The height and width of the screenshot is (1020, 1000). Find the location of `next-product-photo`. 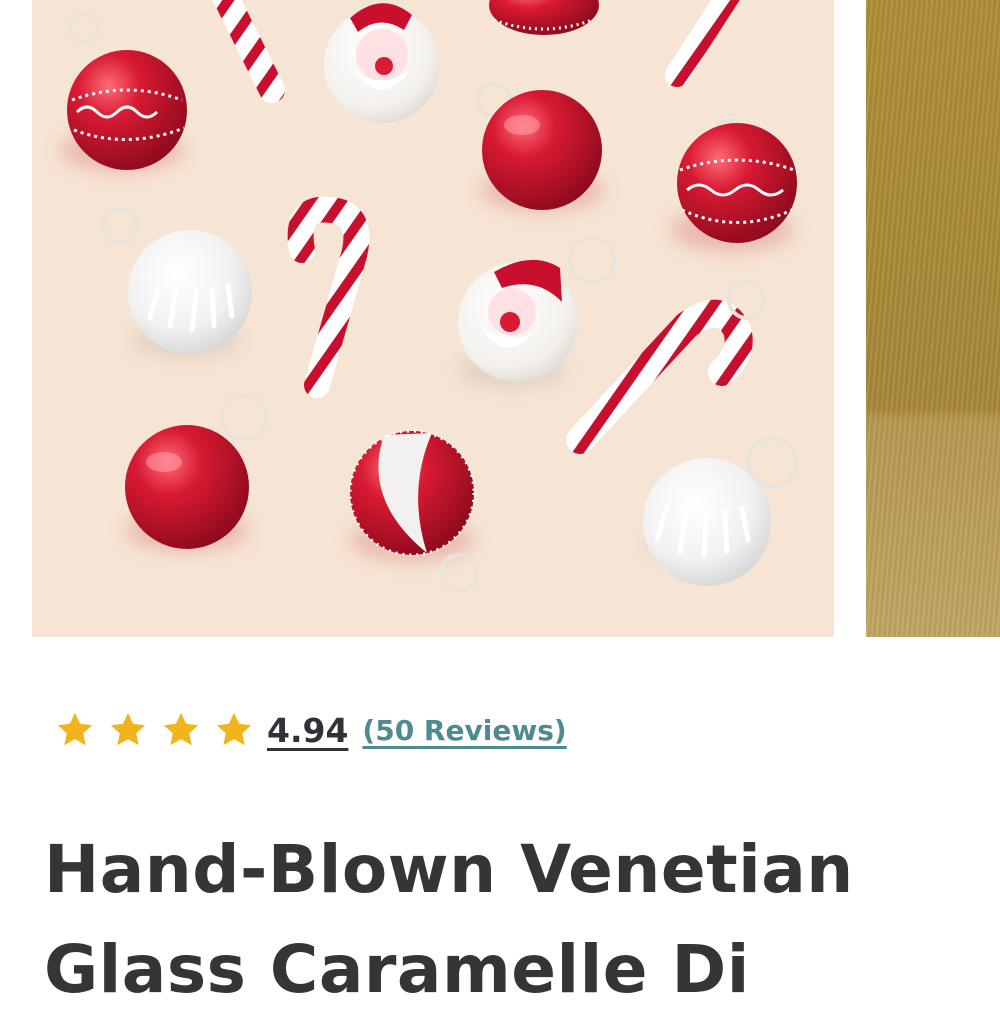

next-product-photo is located at coordinates (933, 318).